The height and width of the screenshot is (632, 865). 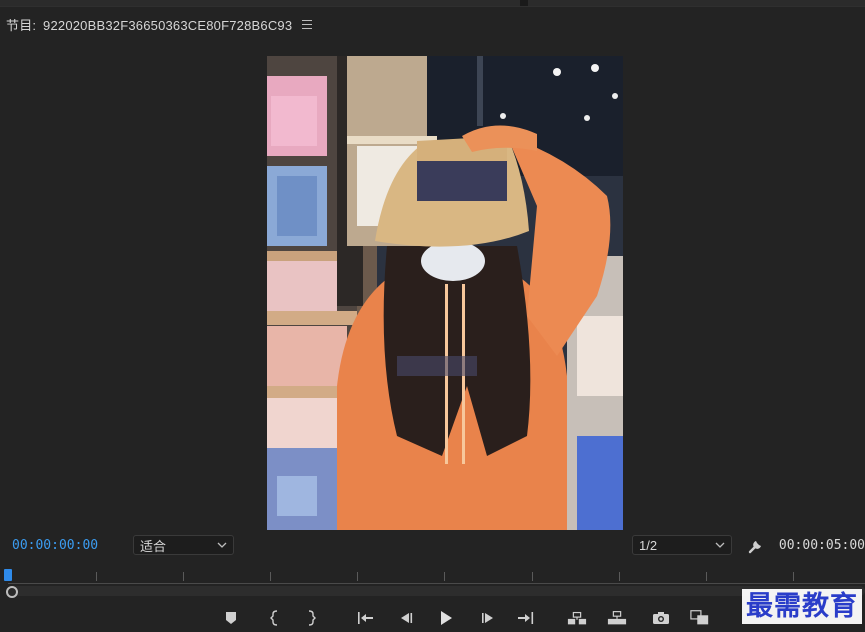 I want to click on go-to-out-icon, so click(x=526, y=618).